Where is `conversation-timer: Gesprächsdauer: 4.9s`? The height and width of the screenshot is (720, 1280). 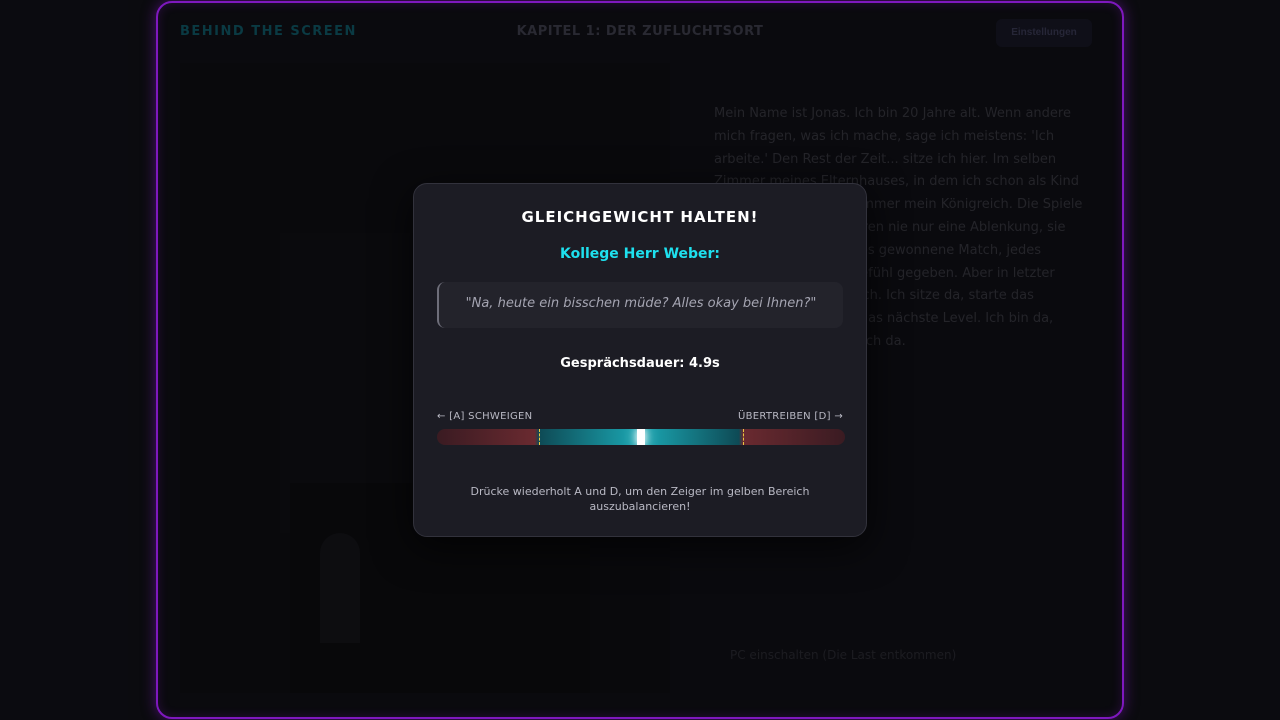 conversation-timer: Gesprächsdauer: 4.9s is located at coordinates (640, 363).